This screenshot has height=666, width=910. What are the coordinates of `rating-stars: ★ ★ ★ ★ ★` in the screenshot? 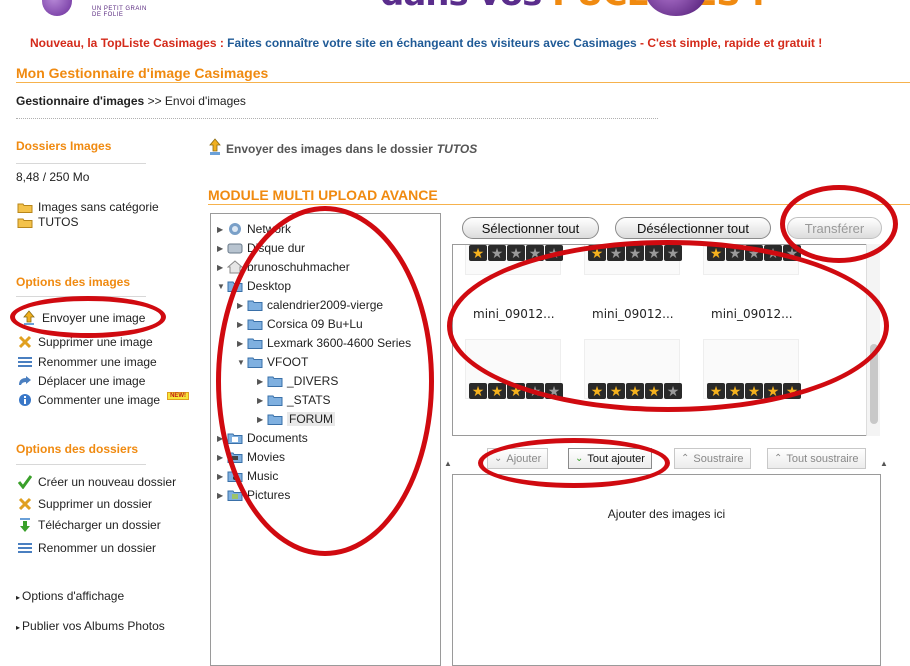 It's located at (517, 253).